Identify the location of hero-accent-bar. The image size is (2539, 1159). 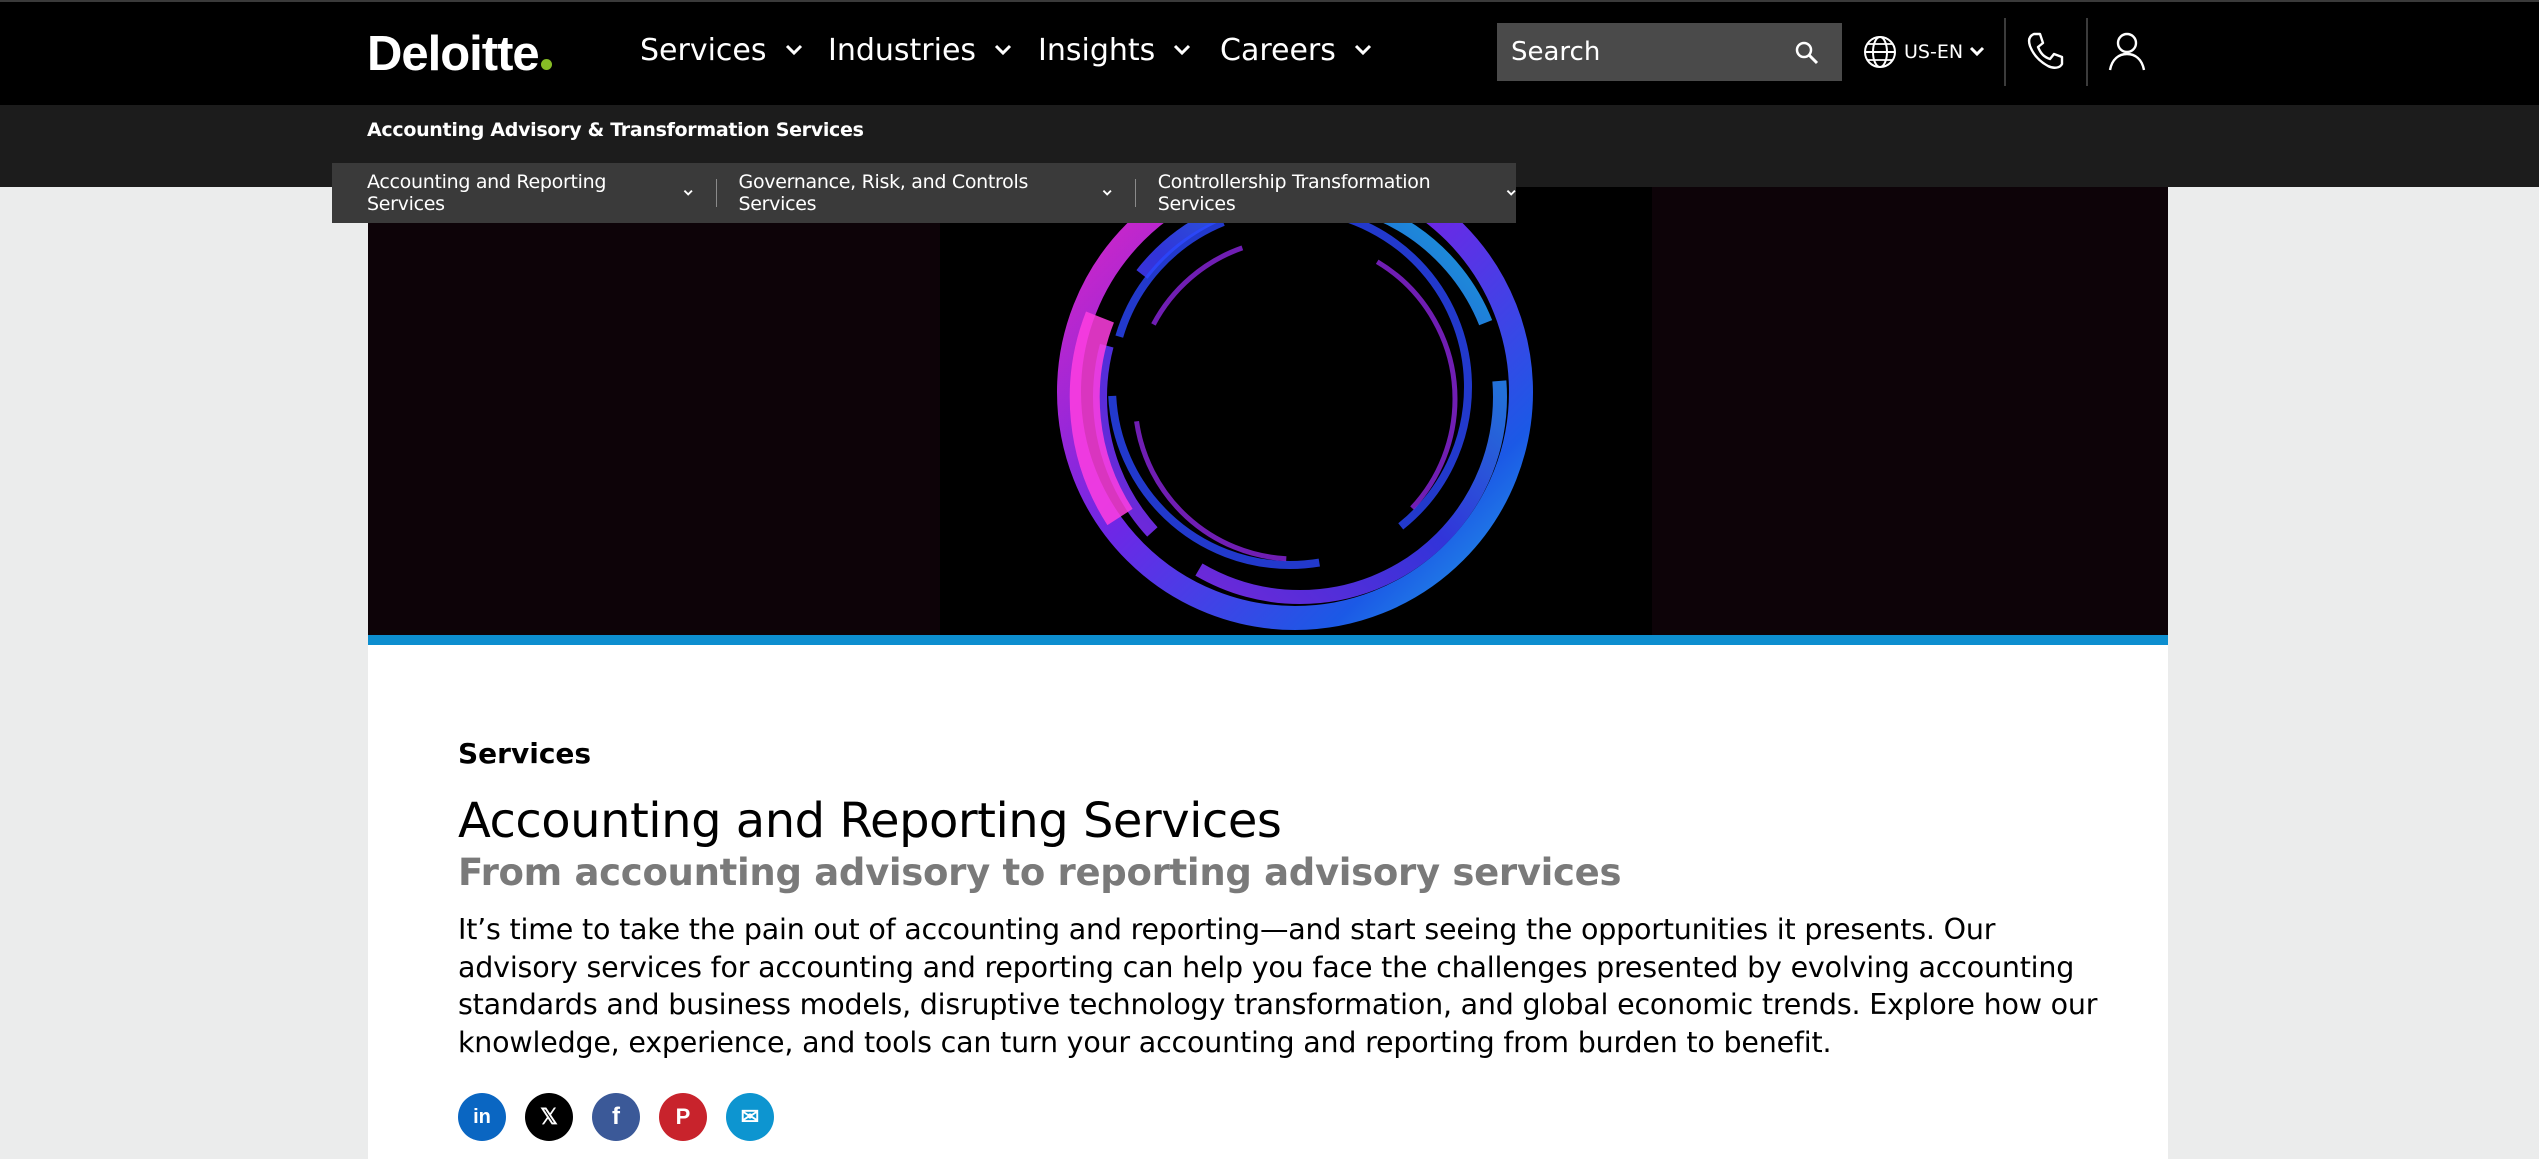
(1268, 640).